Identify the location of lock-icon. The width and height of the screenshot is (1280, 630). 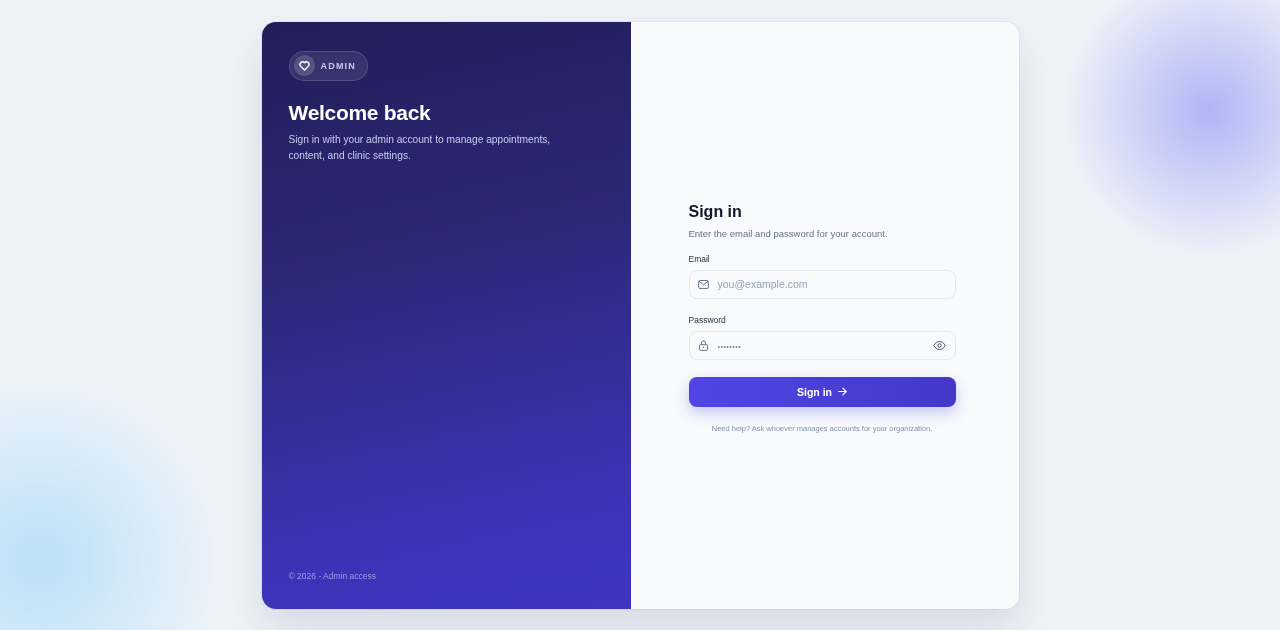
(703, 345).